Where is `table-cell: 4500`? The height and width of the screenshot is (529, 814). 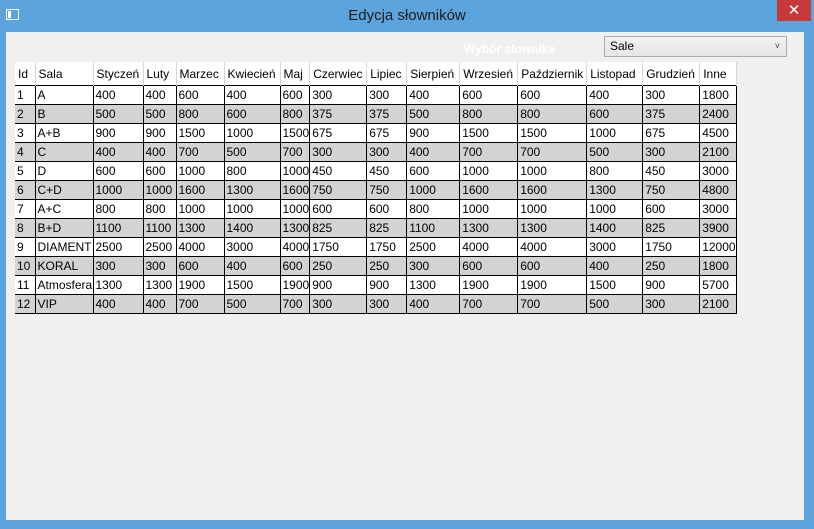
table-cell: 4500 is located at coordinates (718, 133).